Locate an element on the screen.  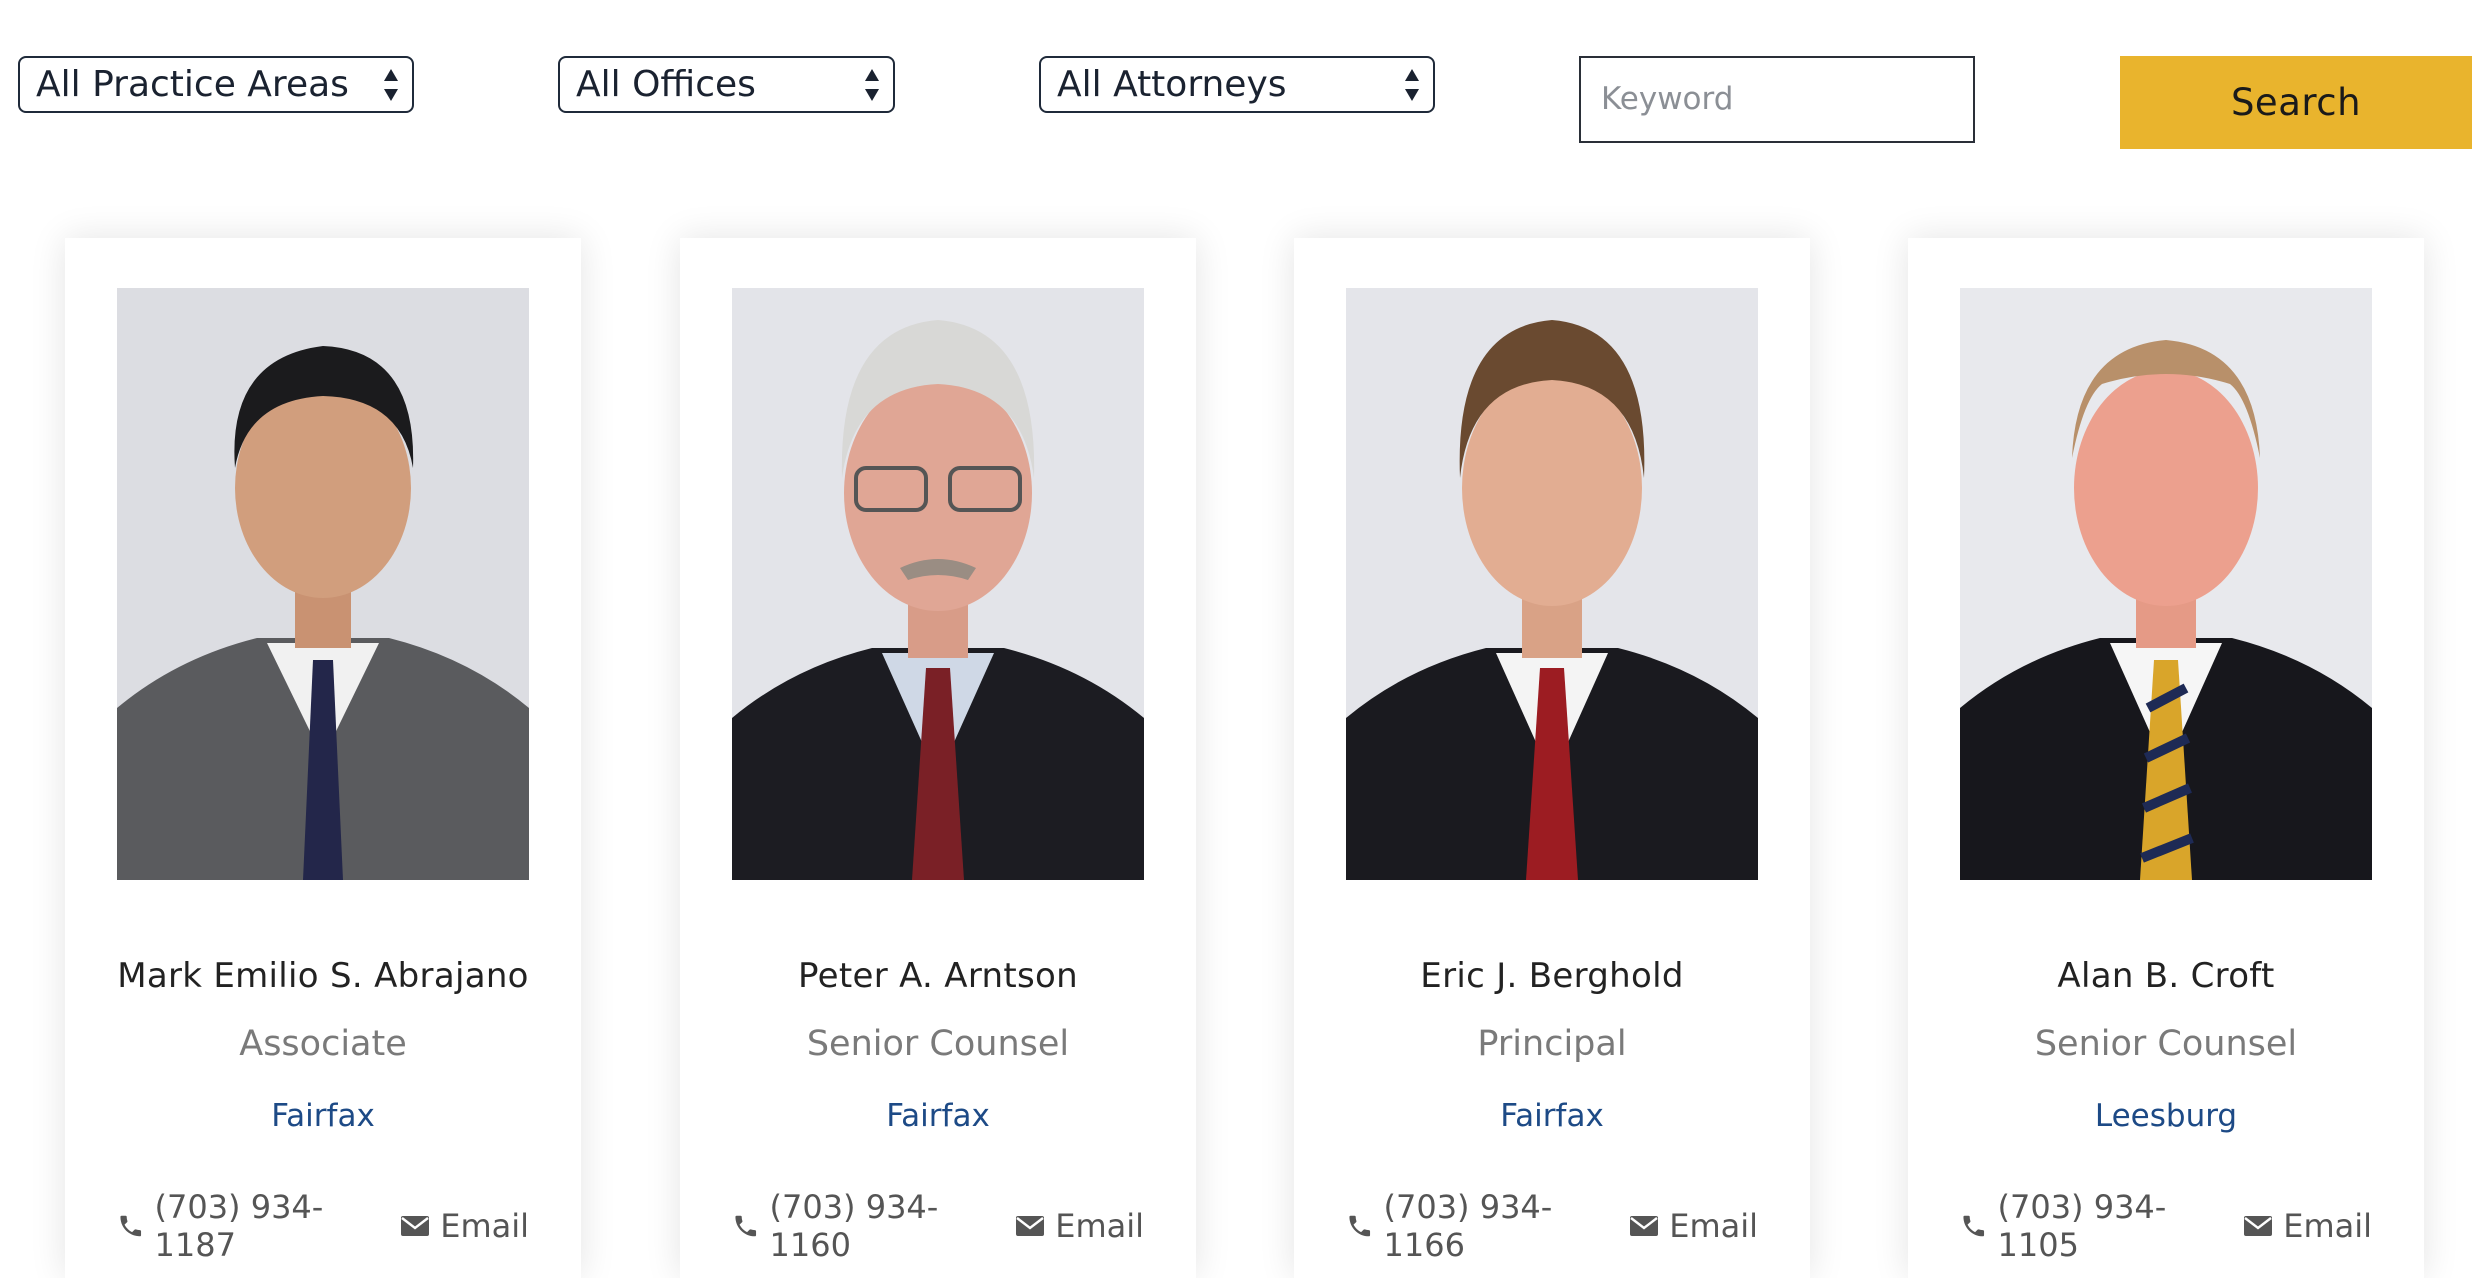
phone-link: (703) 934-1105 is located at coordinates (2101, 1226).